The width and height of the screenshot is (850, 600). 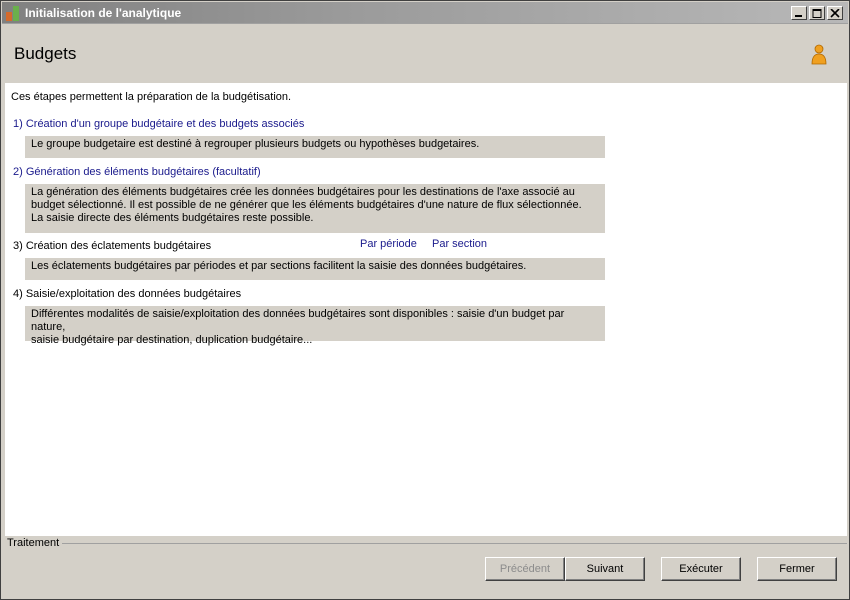 What do you see at coordinates (454, 543) in the screenshot?
I see `group-divider` at bounding box center [454, 543].